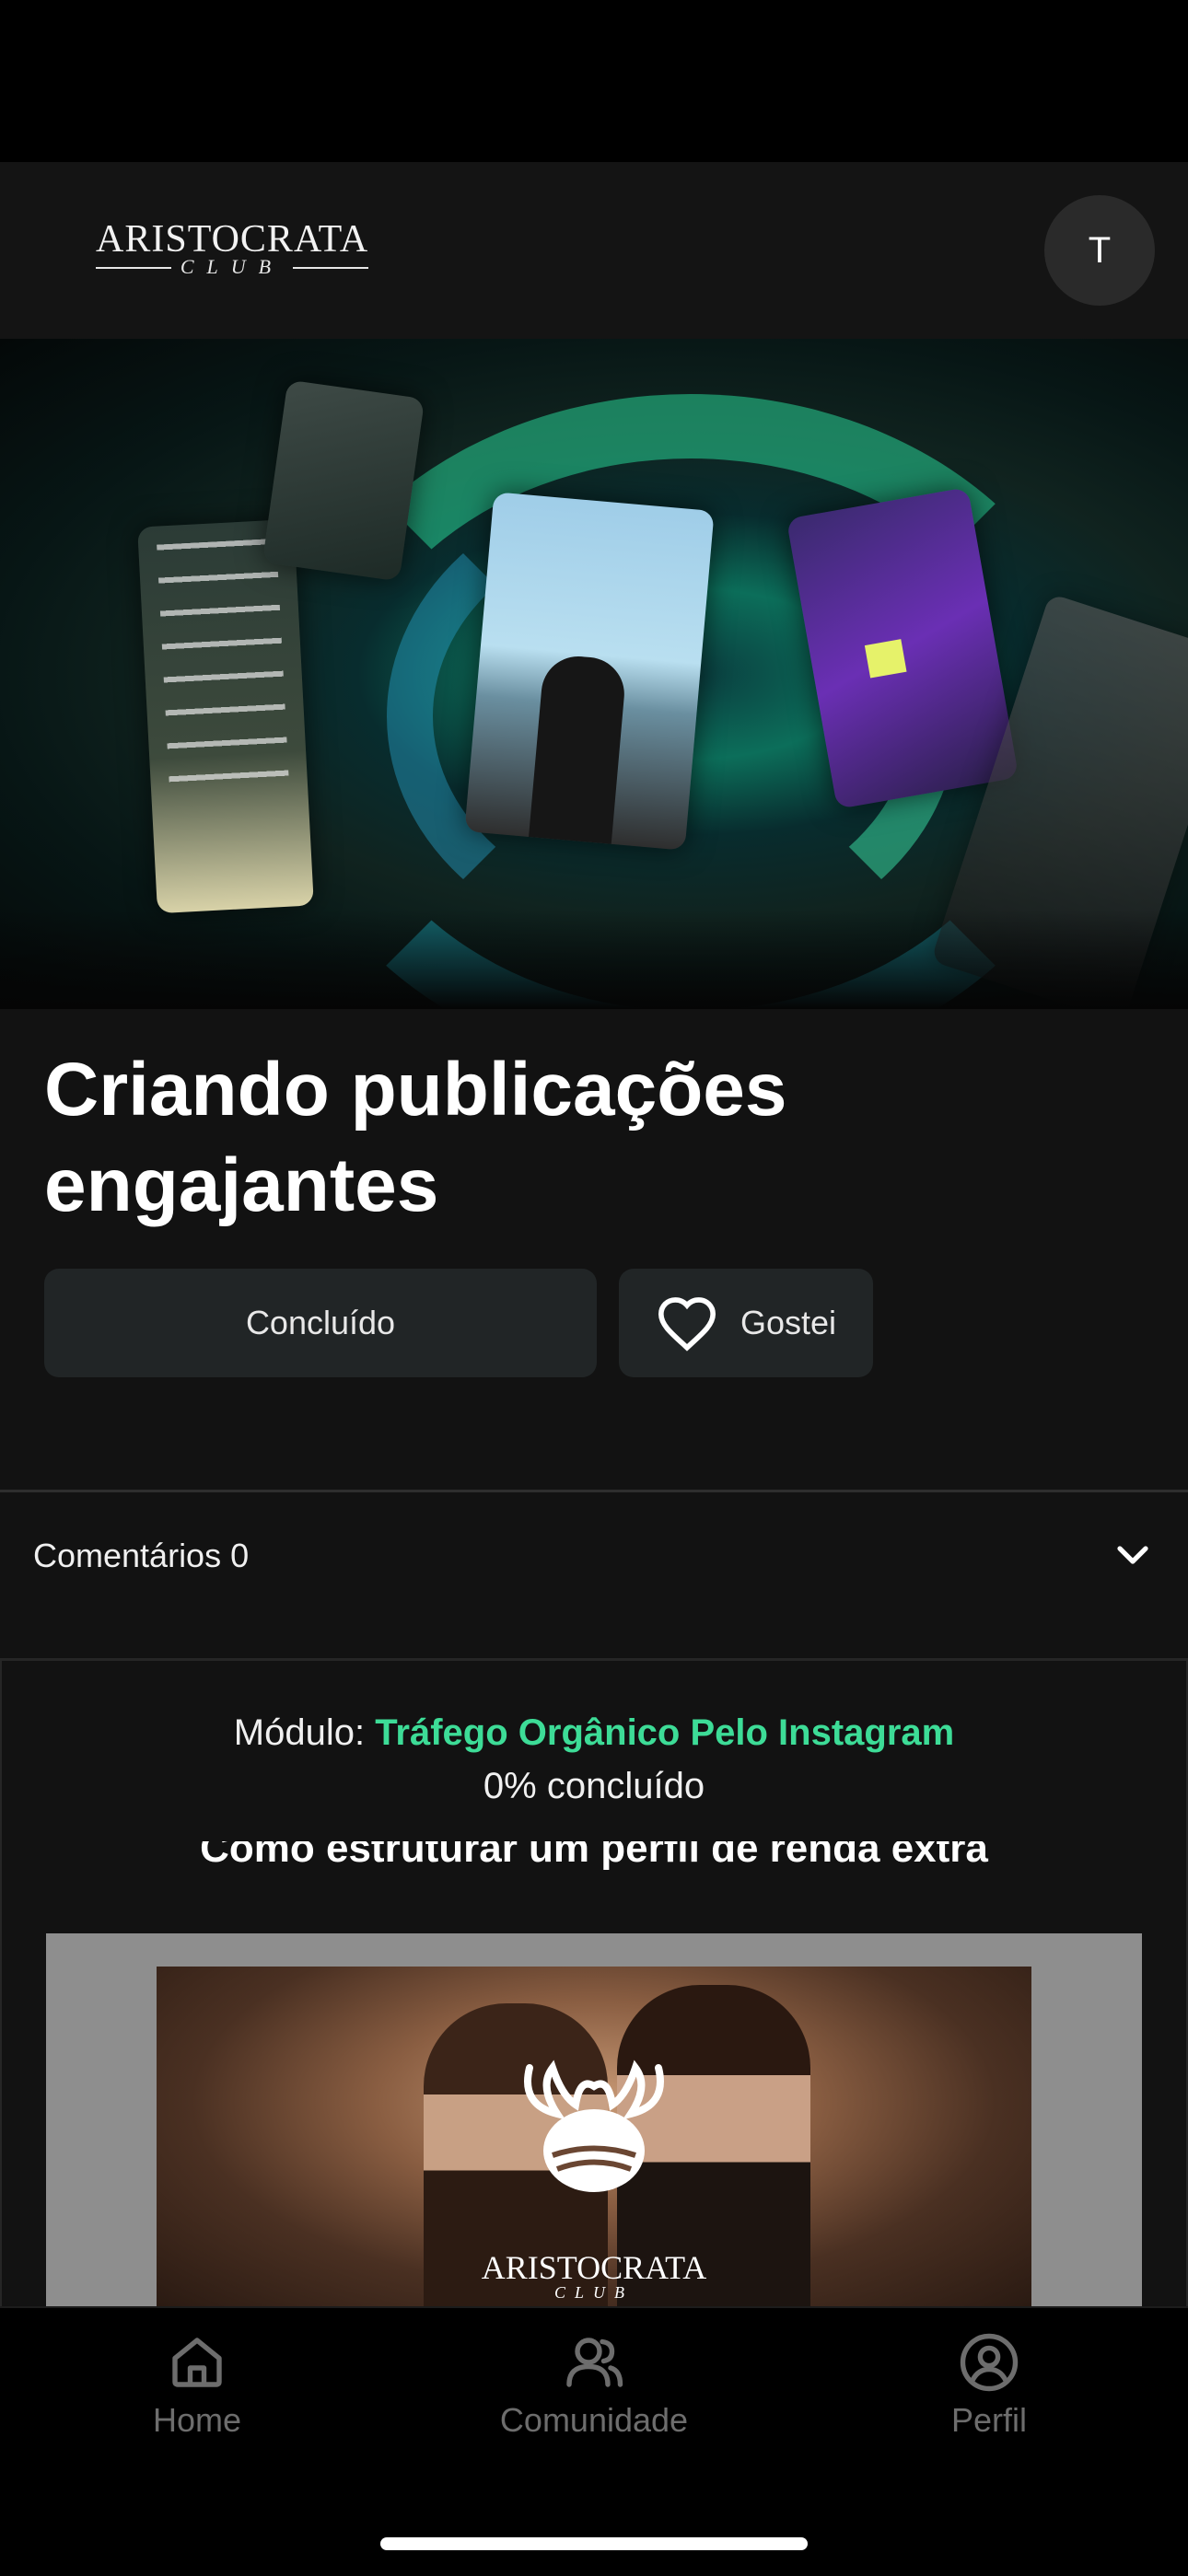 This screenshot has height=2576, width=1188. Describe the element at coordinates (594, 1786) in the screenshot. I see `module-progress: 0% concluído` at that location.